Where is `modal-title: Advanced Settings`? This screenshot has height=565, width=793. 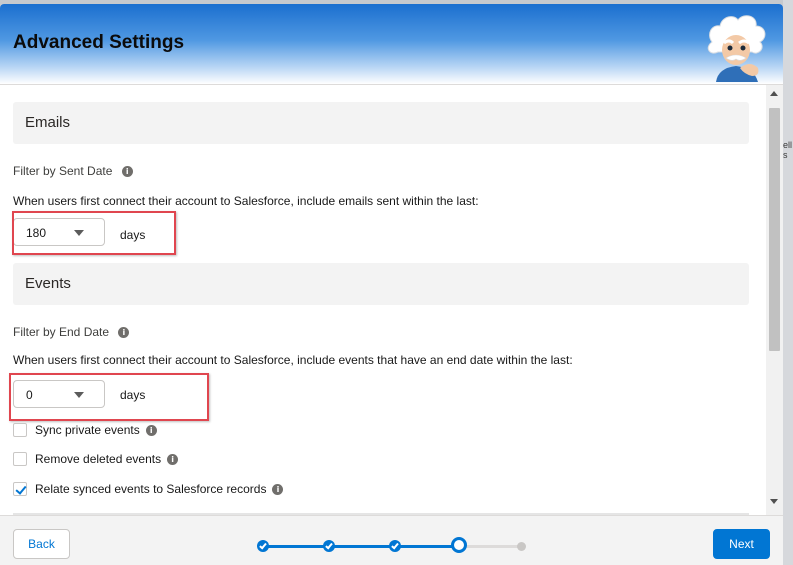
modal-title: Advanced Settings is located at coordinates (99, 42).